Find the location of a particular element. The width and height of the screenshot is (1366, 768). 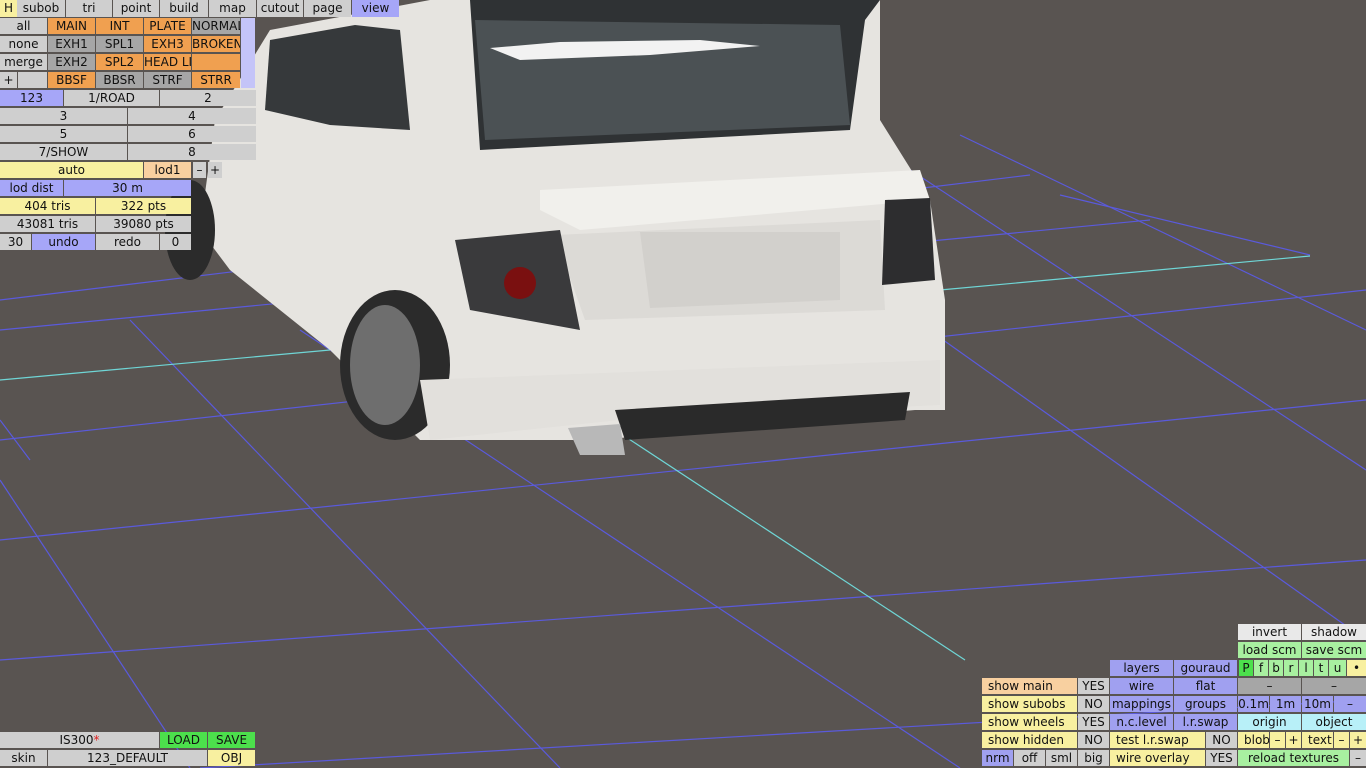

obj-button: OBJ is located at coordinates (231, 758).